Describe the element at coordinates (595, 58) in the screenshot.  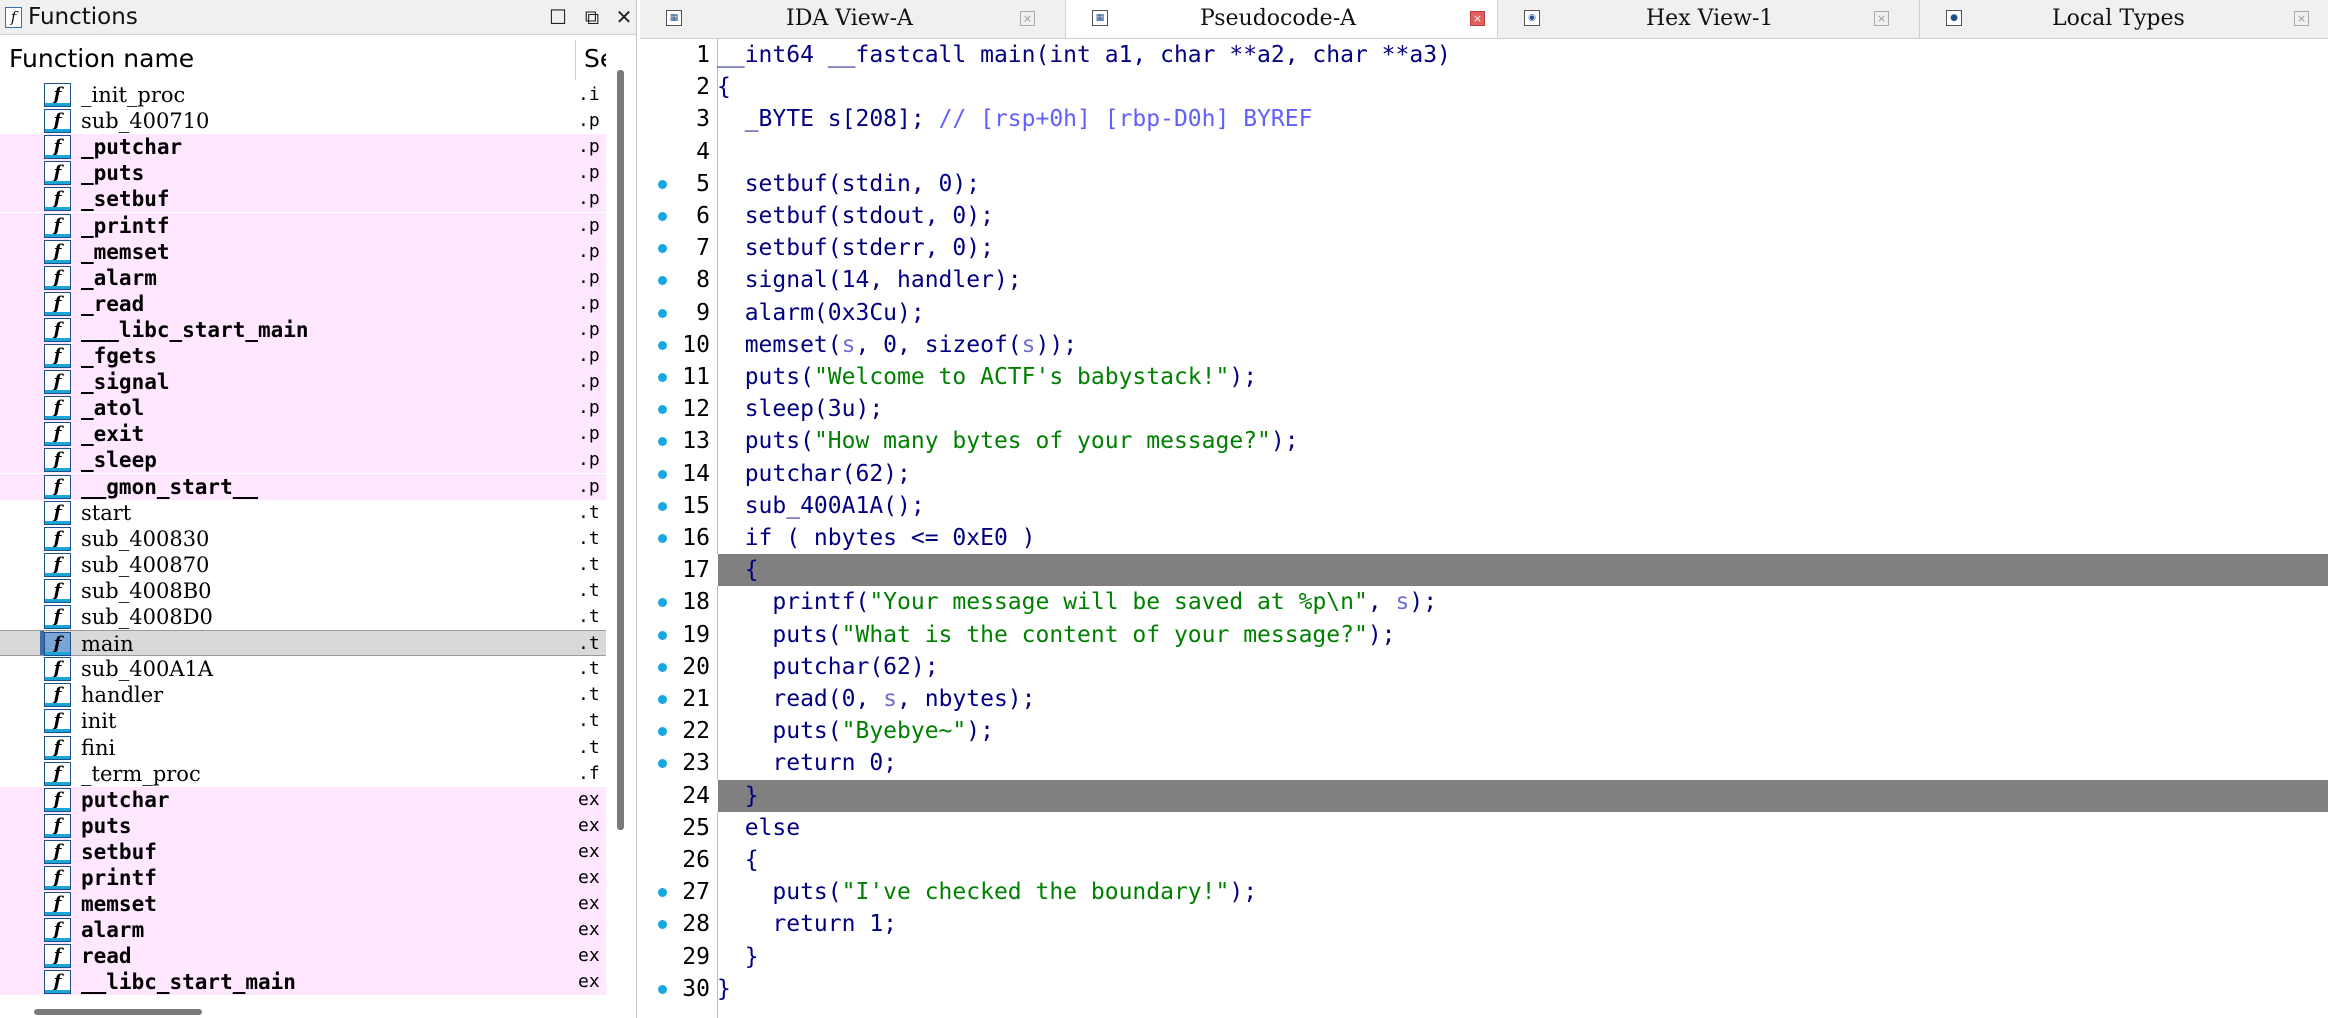
I see `column-segment: Se` at that location.